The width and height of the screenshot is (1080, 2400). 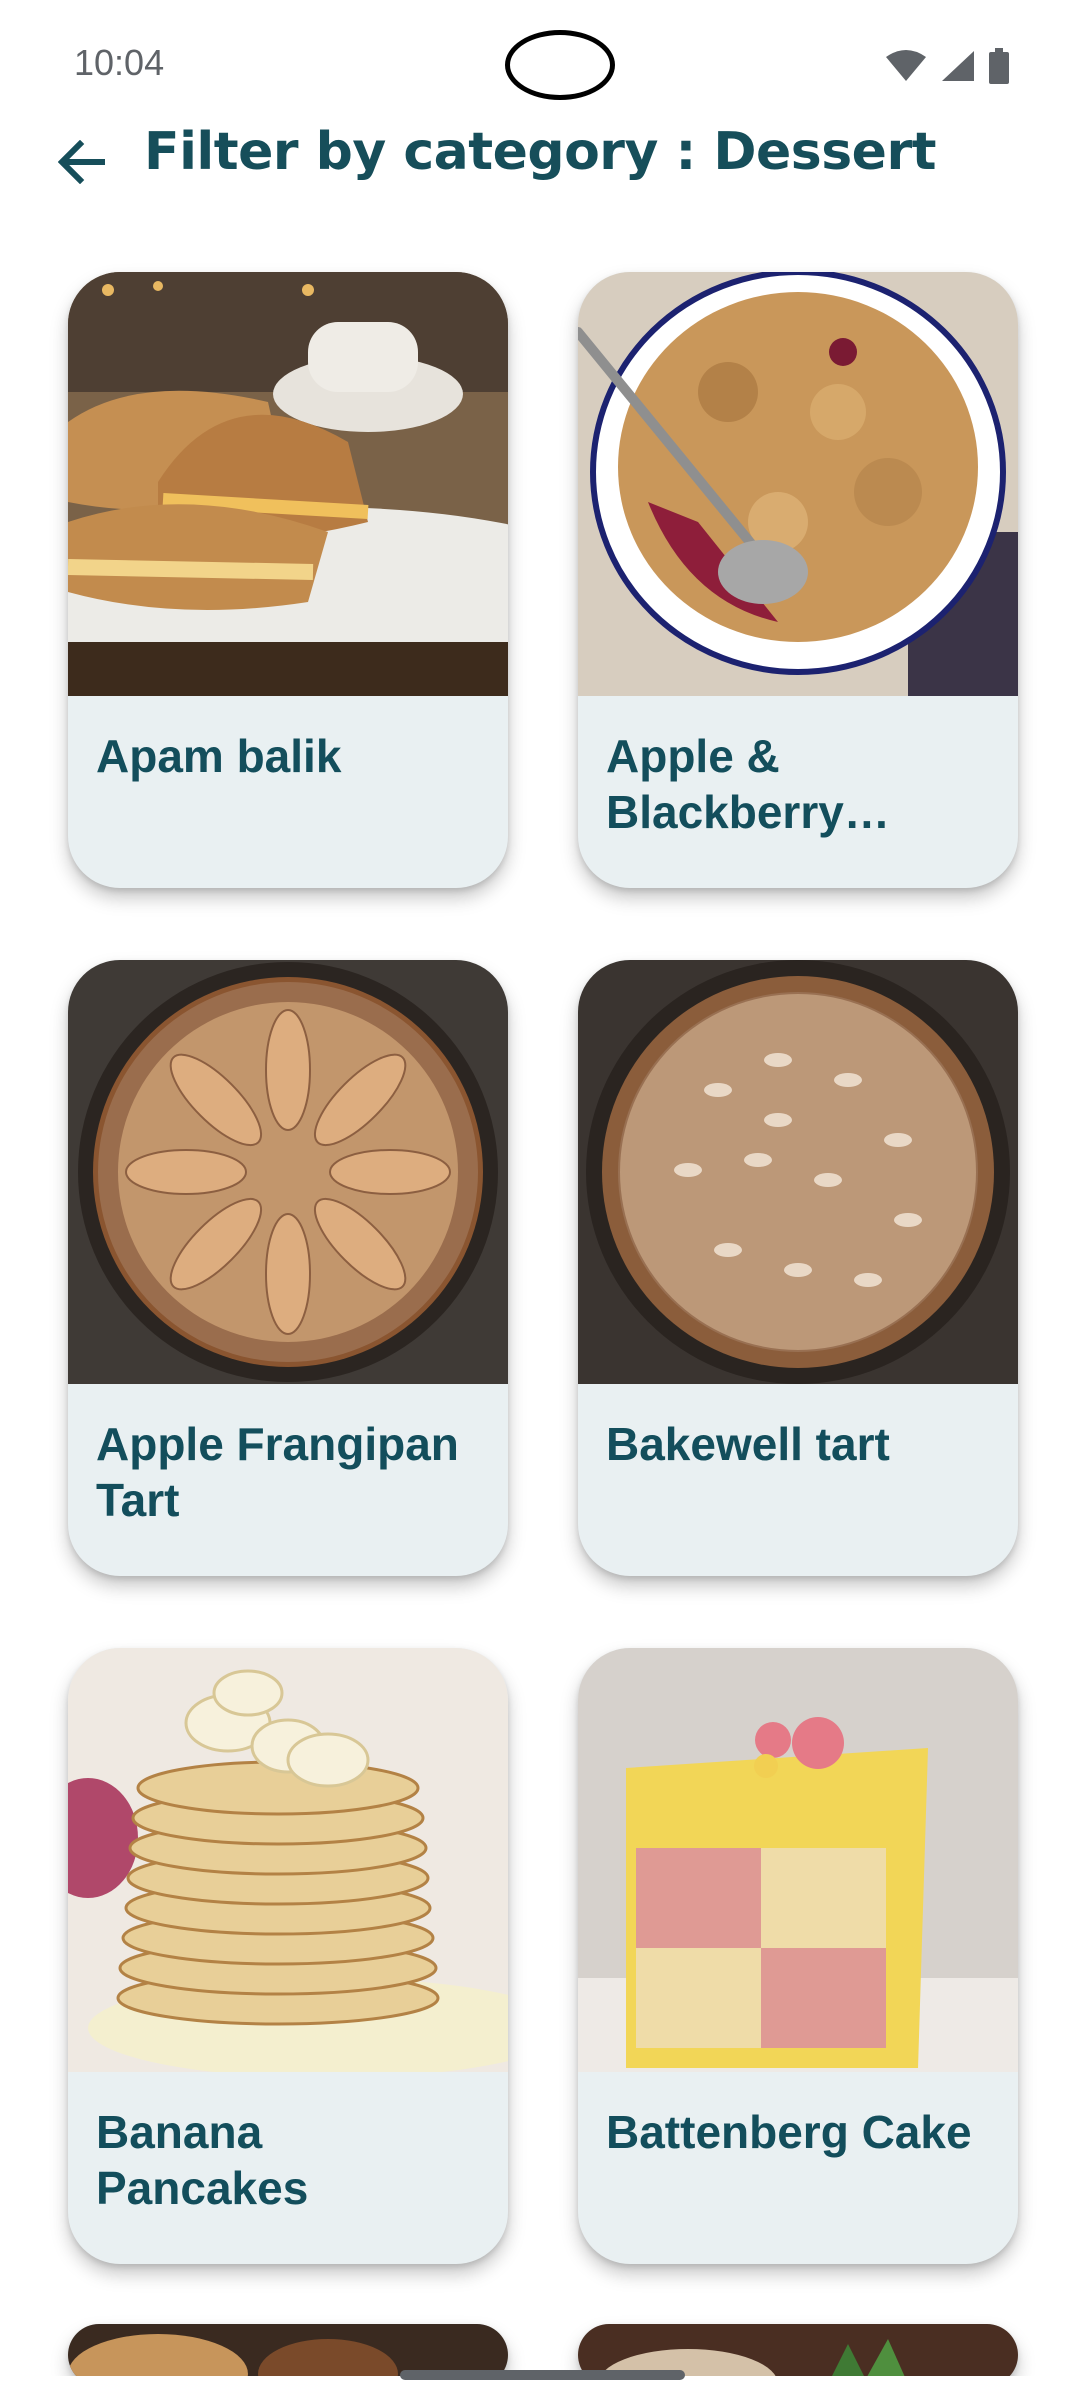 I want to click on recipe-card: Battenberg Cake, so click(x=798, y=1956).